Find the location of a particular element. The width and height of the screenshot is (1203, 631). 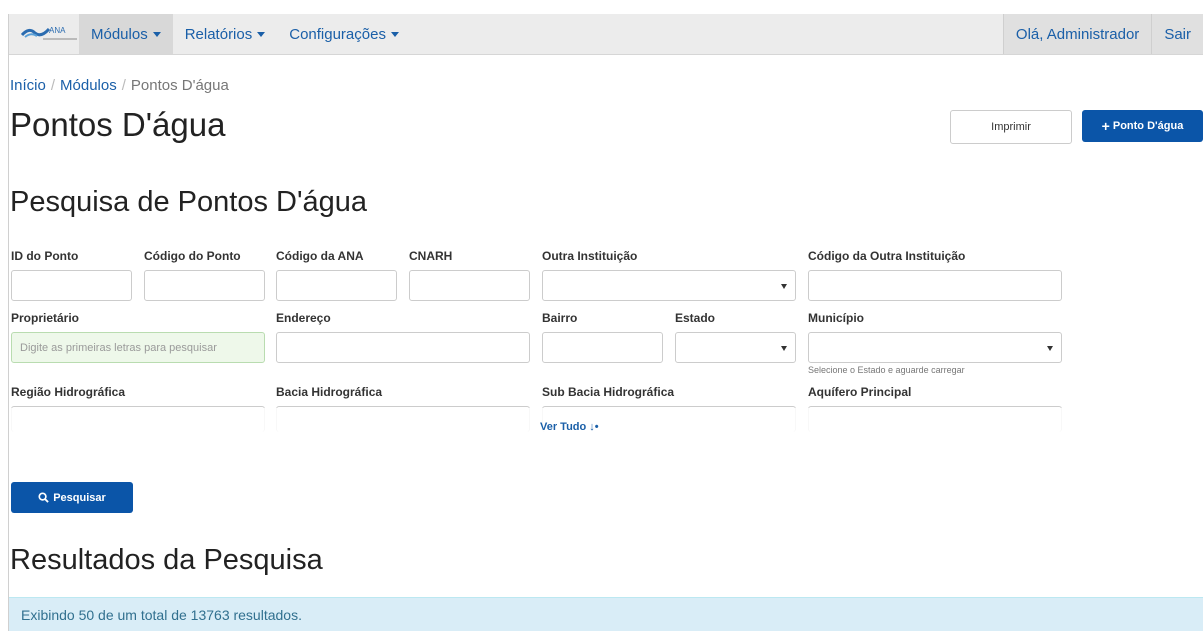

codigo-ana-input is located at coordinates (336, 285).